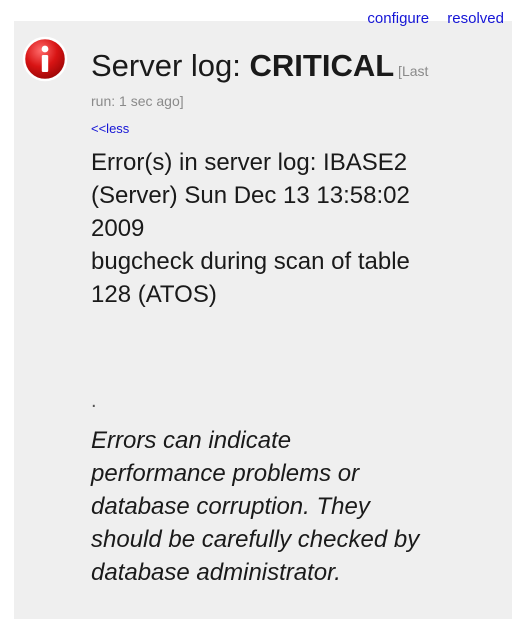  I want to click on alert-title: Server log: CRITICAL [Last, so click(298, 68).